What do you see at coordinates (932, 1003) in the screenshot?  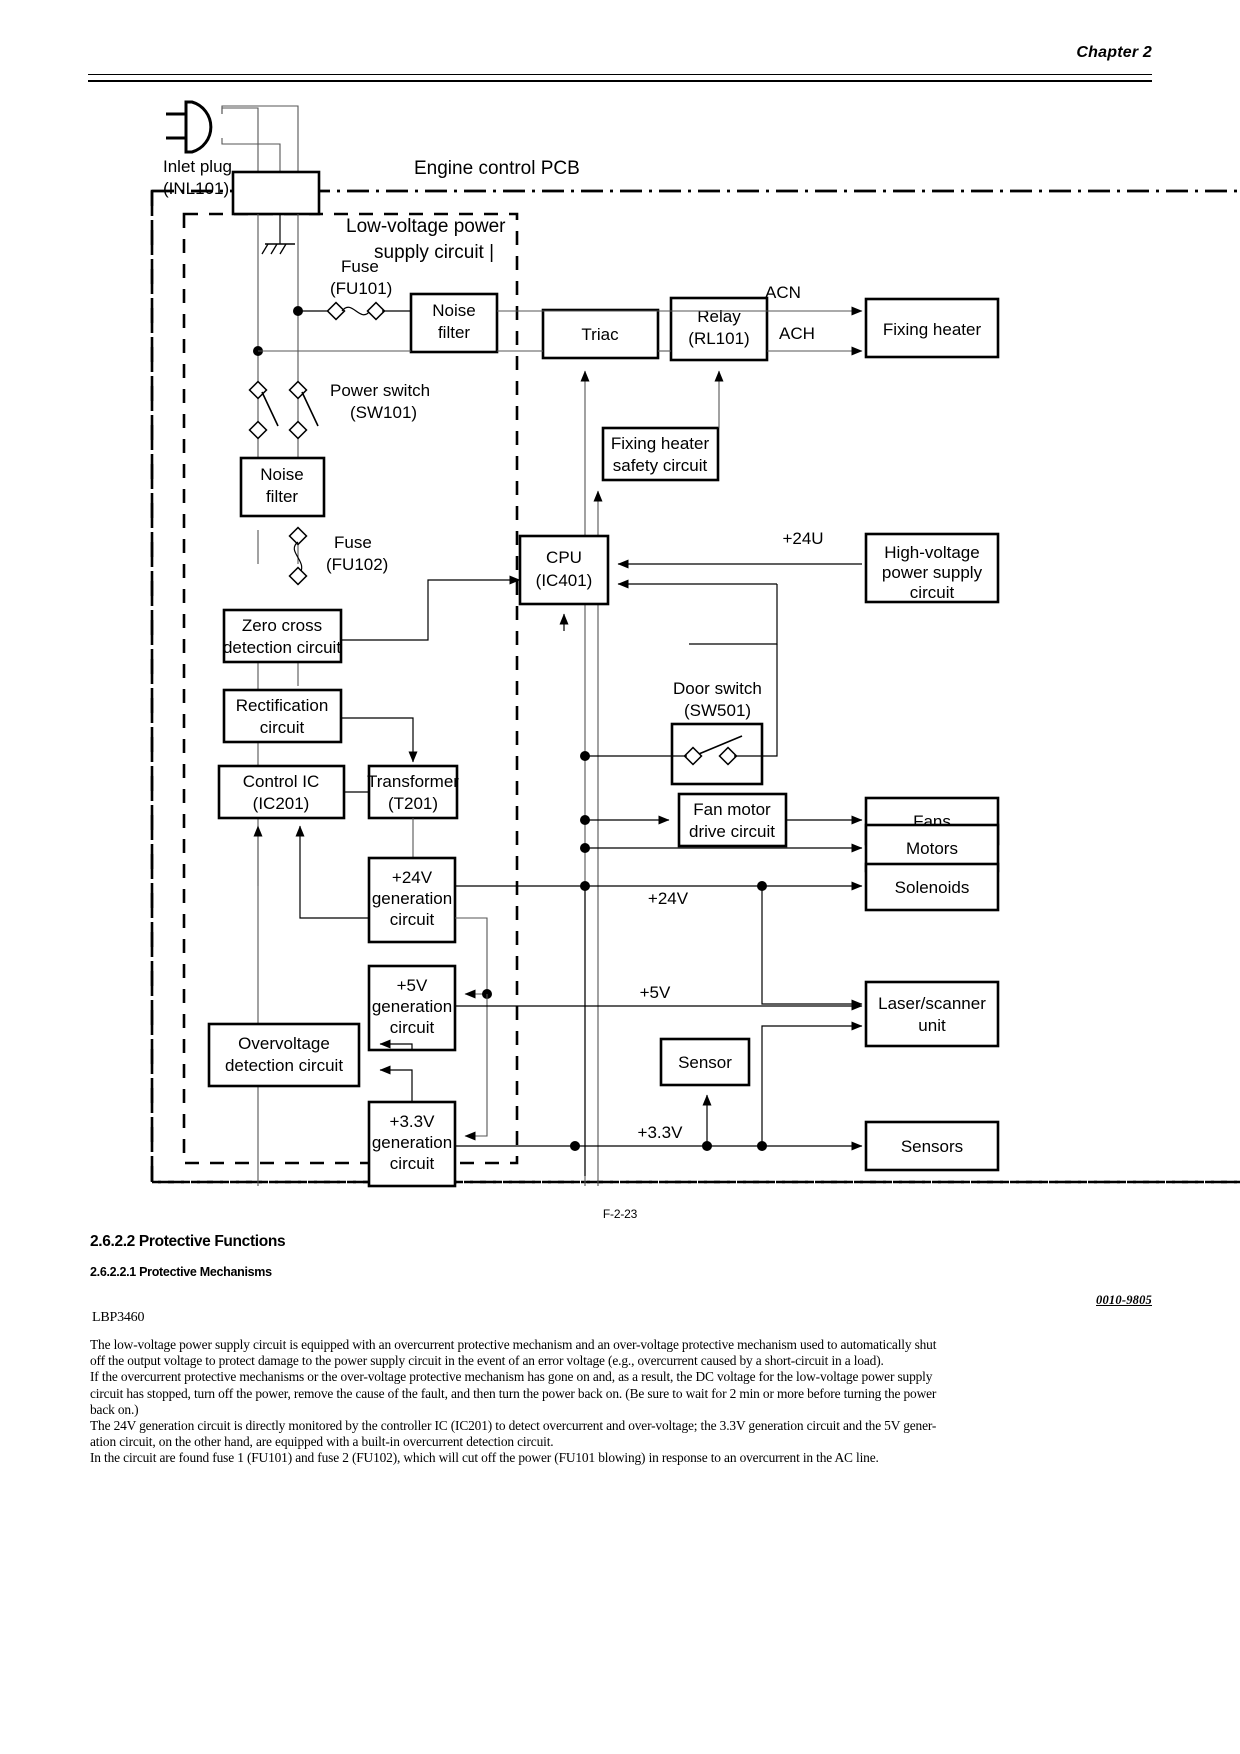 I see `laser-scanner-label-line1: Laser/scanner` at bounding box center [932, 1003].